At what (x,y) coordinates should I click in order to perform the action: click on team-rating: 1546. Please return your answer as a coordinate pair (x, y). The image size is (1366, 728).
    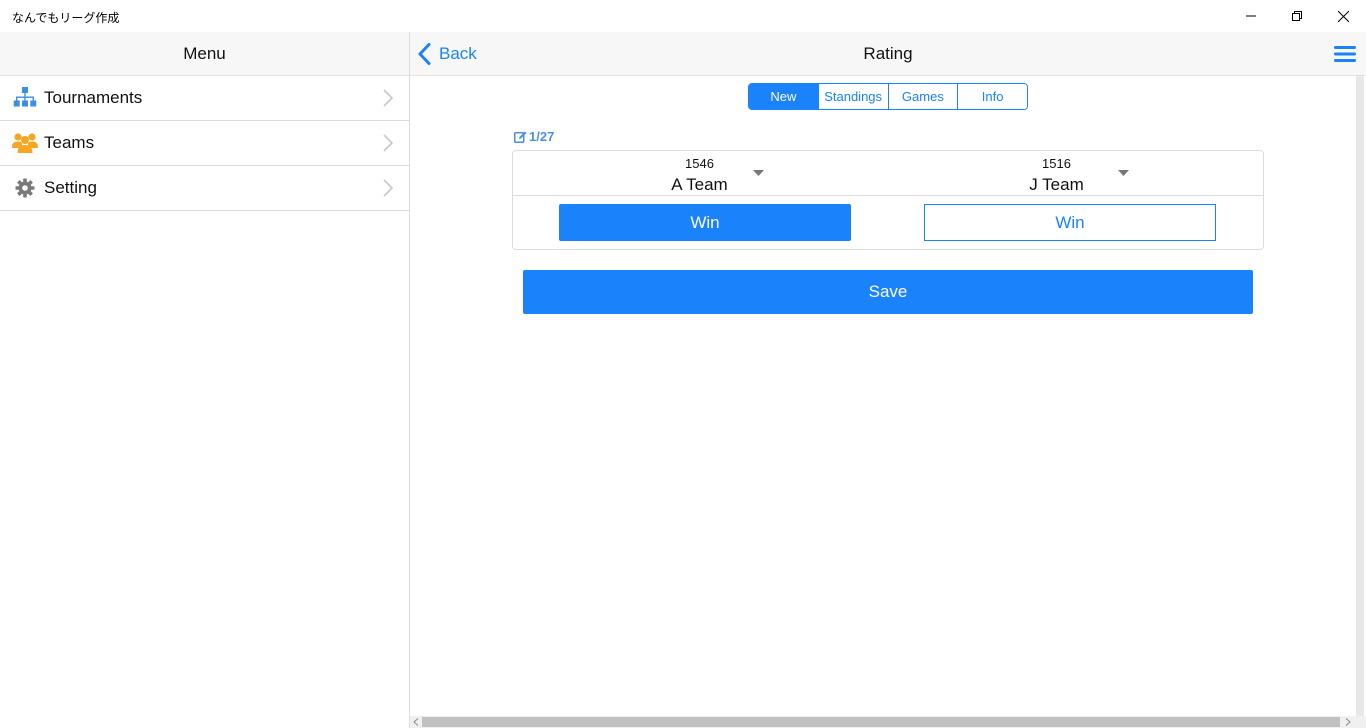
    Looking at the image, I should click on (699, 163).